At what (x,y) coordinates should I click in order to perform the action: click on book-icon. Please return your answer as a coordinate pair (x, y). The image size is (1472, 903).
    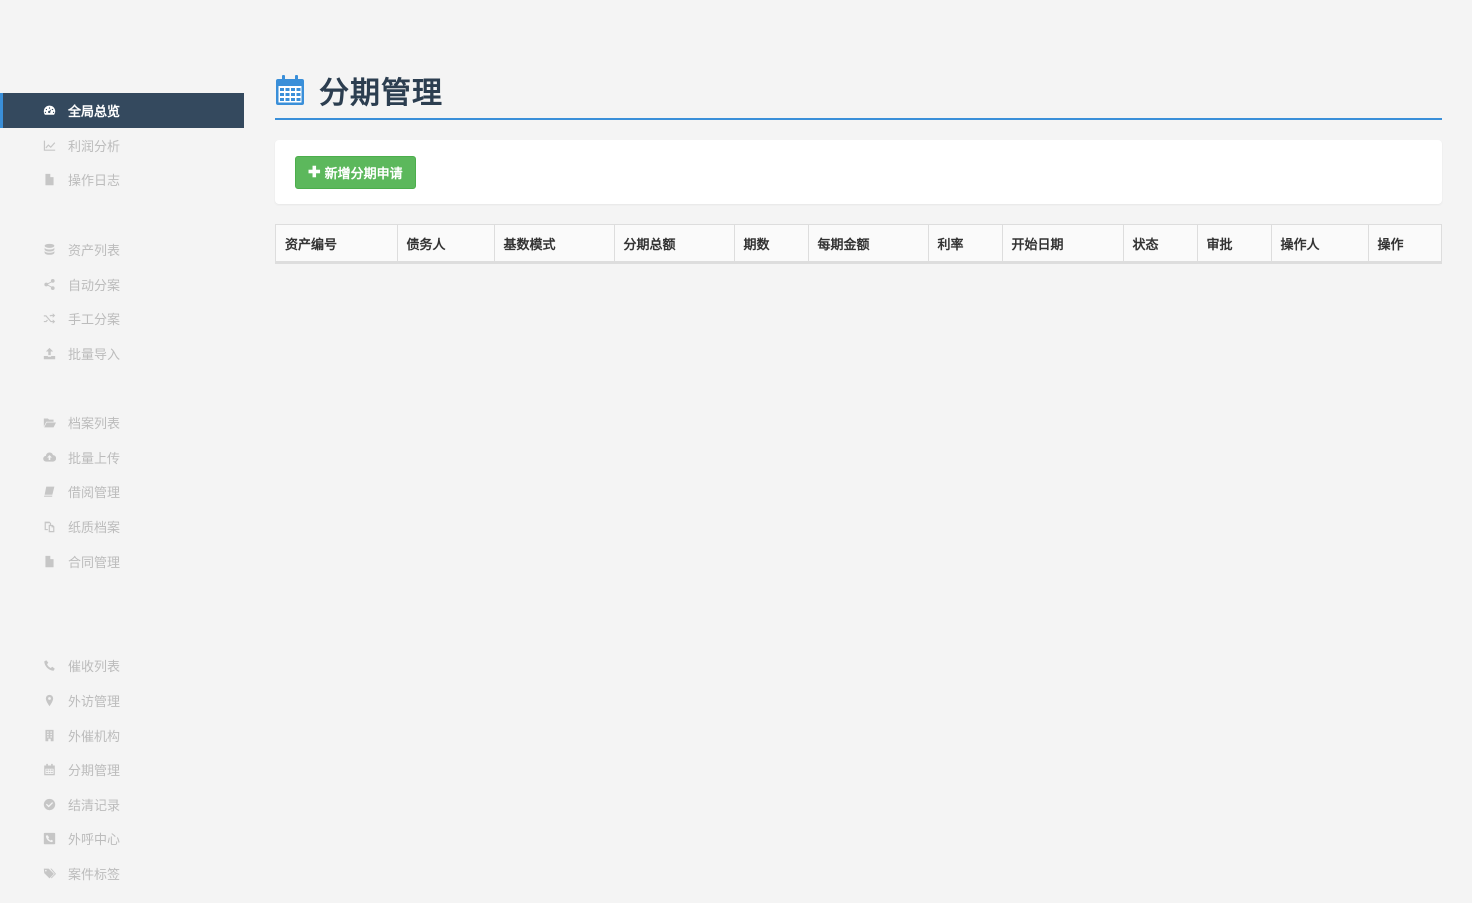
    Looking at the image, I should click on (49, 492).